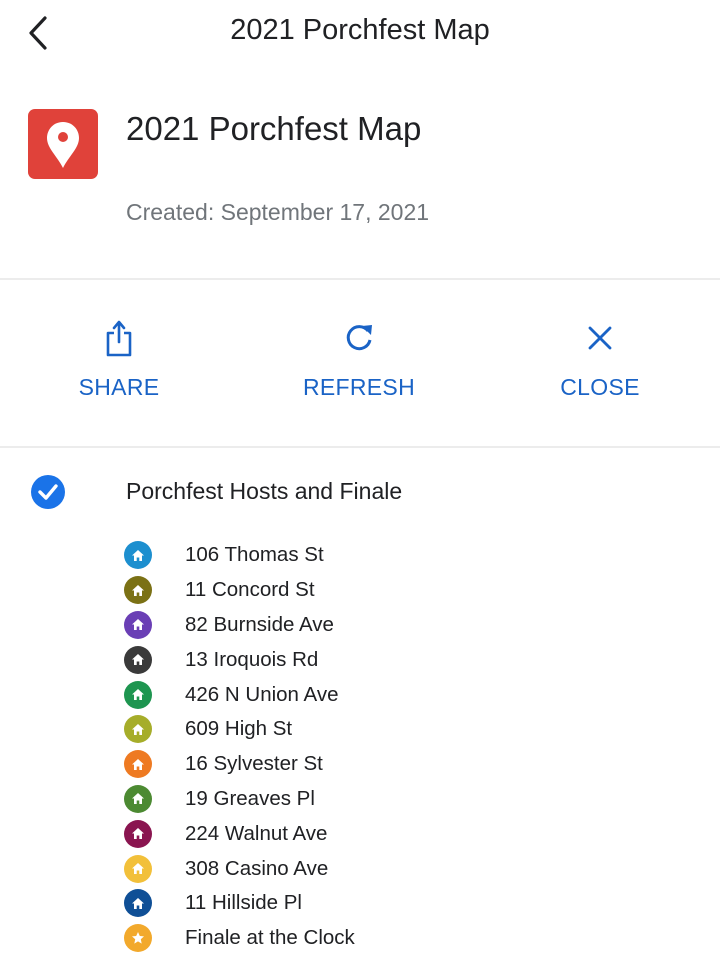 The width and height of the screenshot is (720, 960). What do you see at coordinates (360, 30) in the screenshot?
I see `page-title: 2021 Porchfest Map` at bounding box center [360, 30].